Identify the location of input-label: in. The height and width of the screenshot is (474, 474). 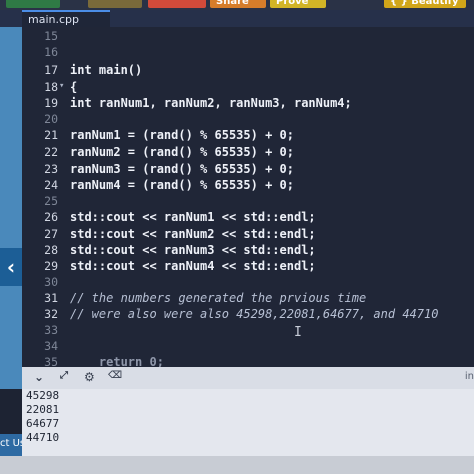
(469, 376).